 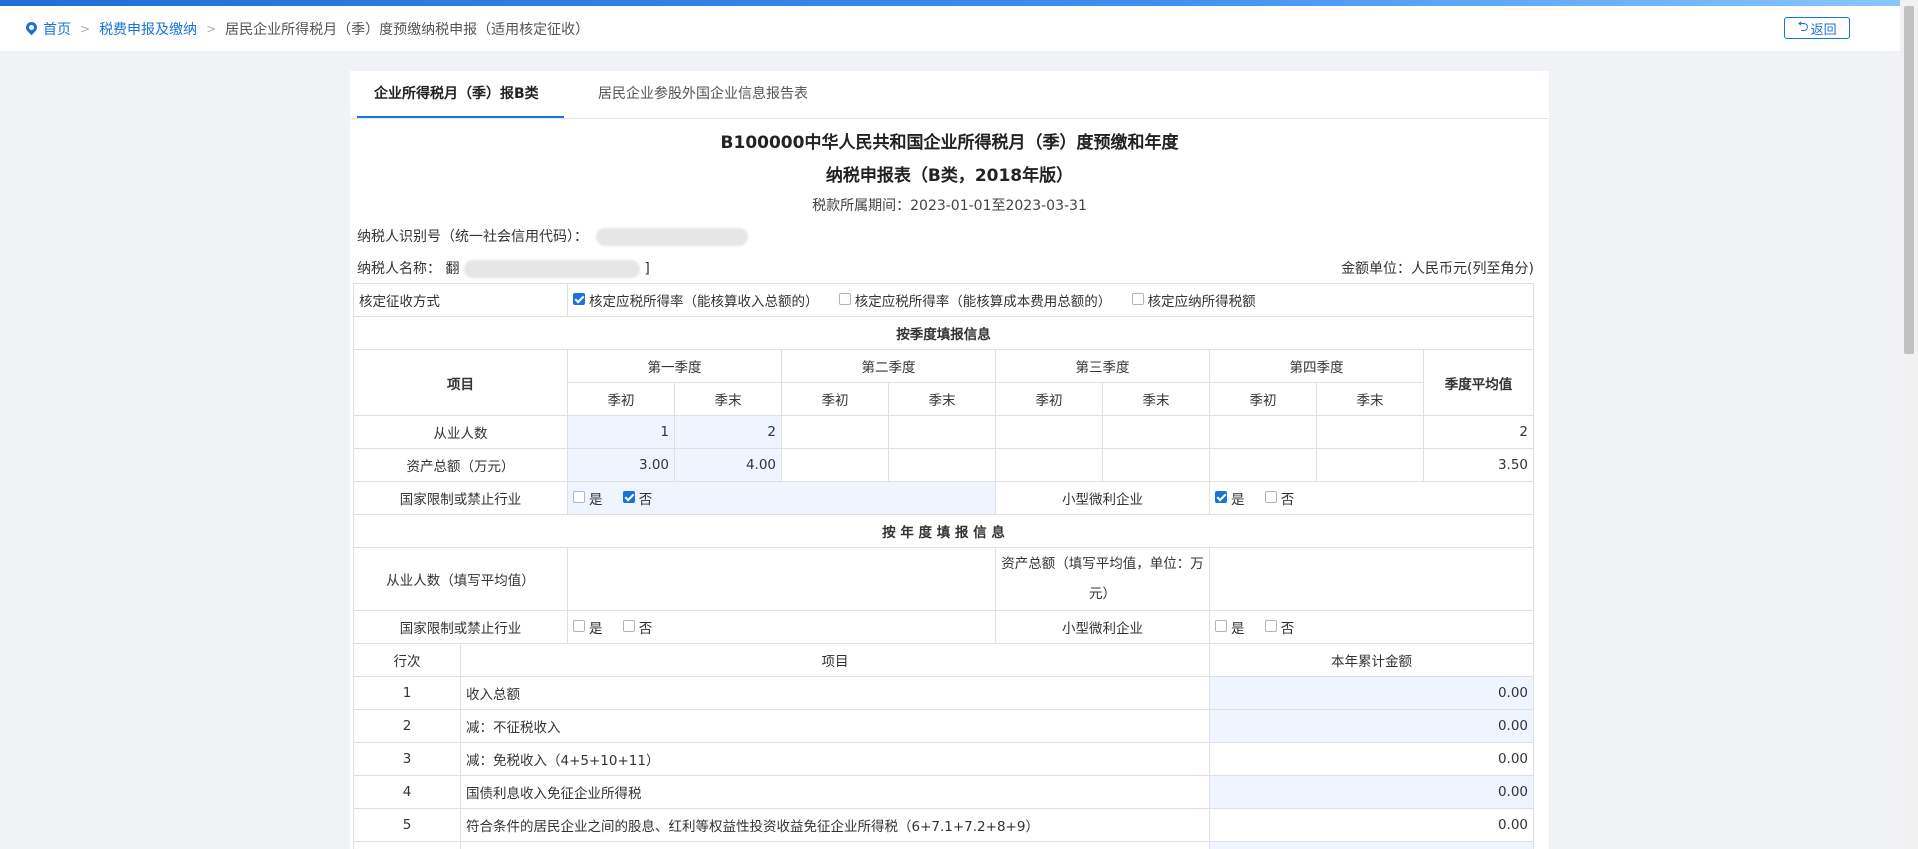 I want to click on assets-q1-end-input: 4.00, so click(x=728, y=465).